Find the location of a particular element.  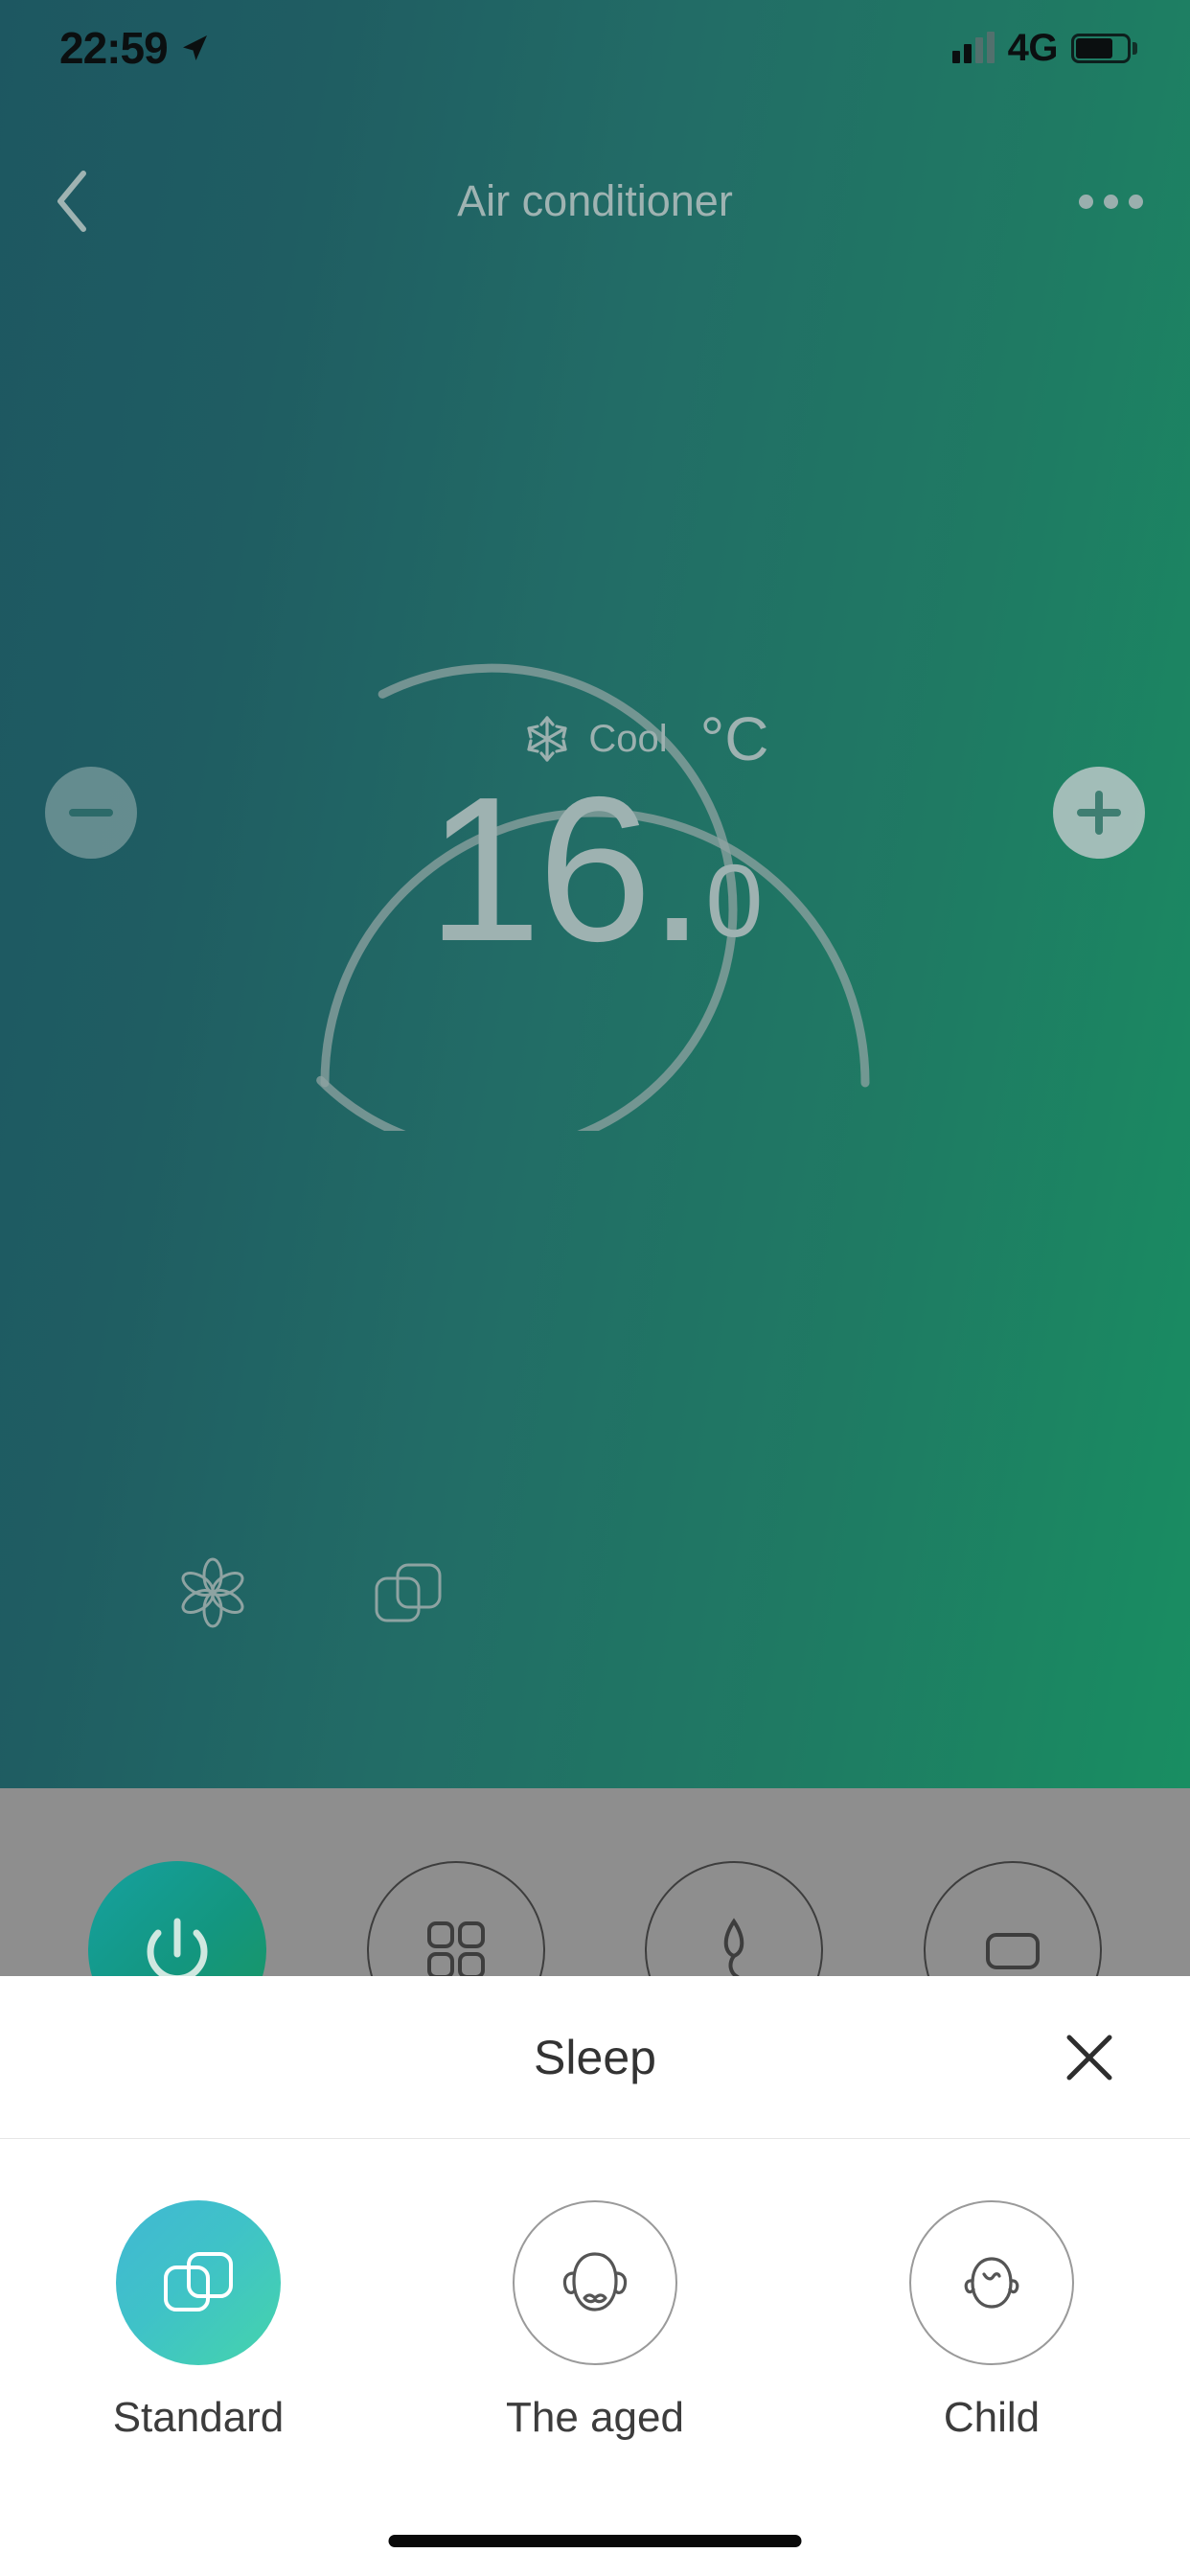

sleep-option-list: Standard The aged Child is located at coordinates (595, 2290).